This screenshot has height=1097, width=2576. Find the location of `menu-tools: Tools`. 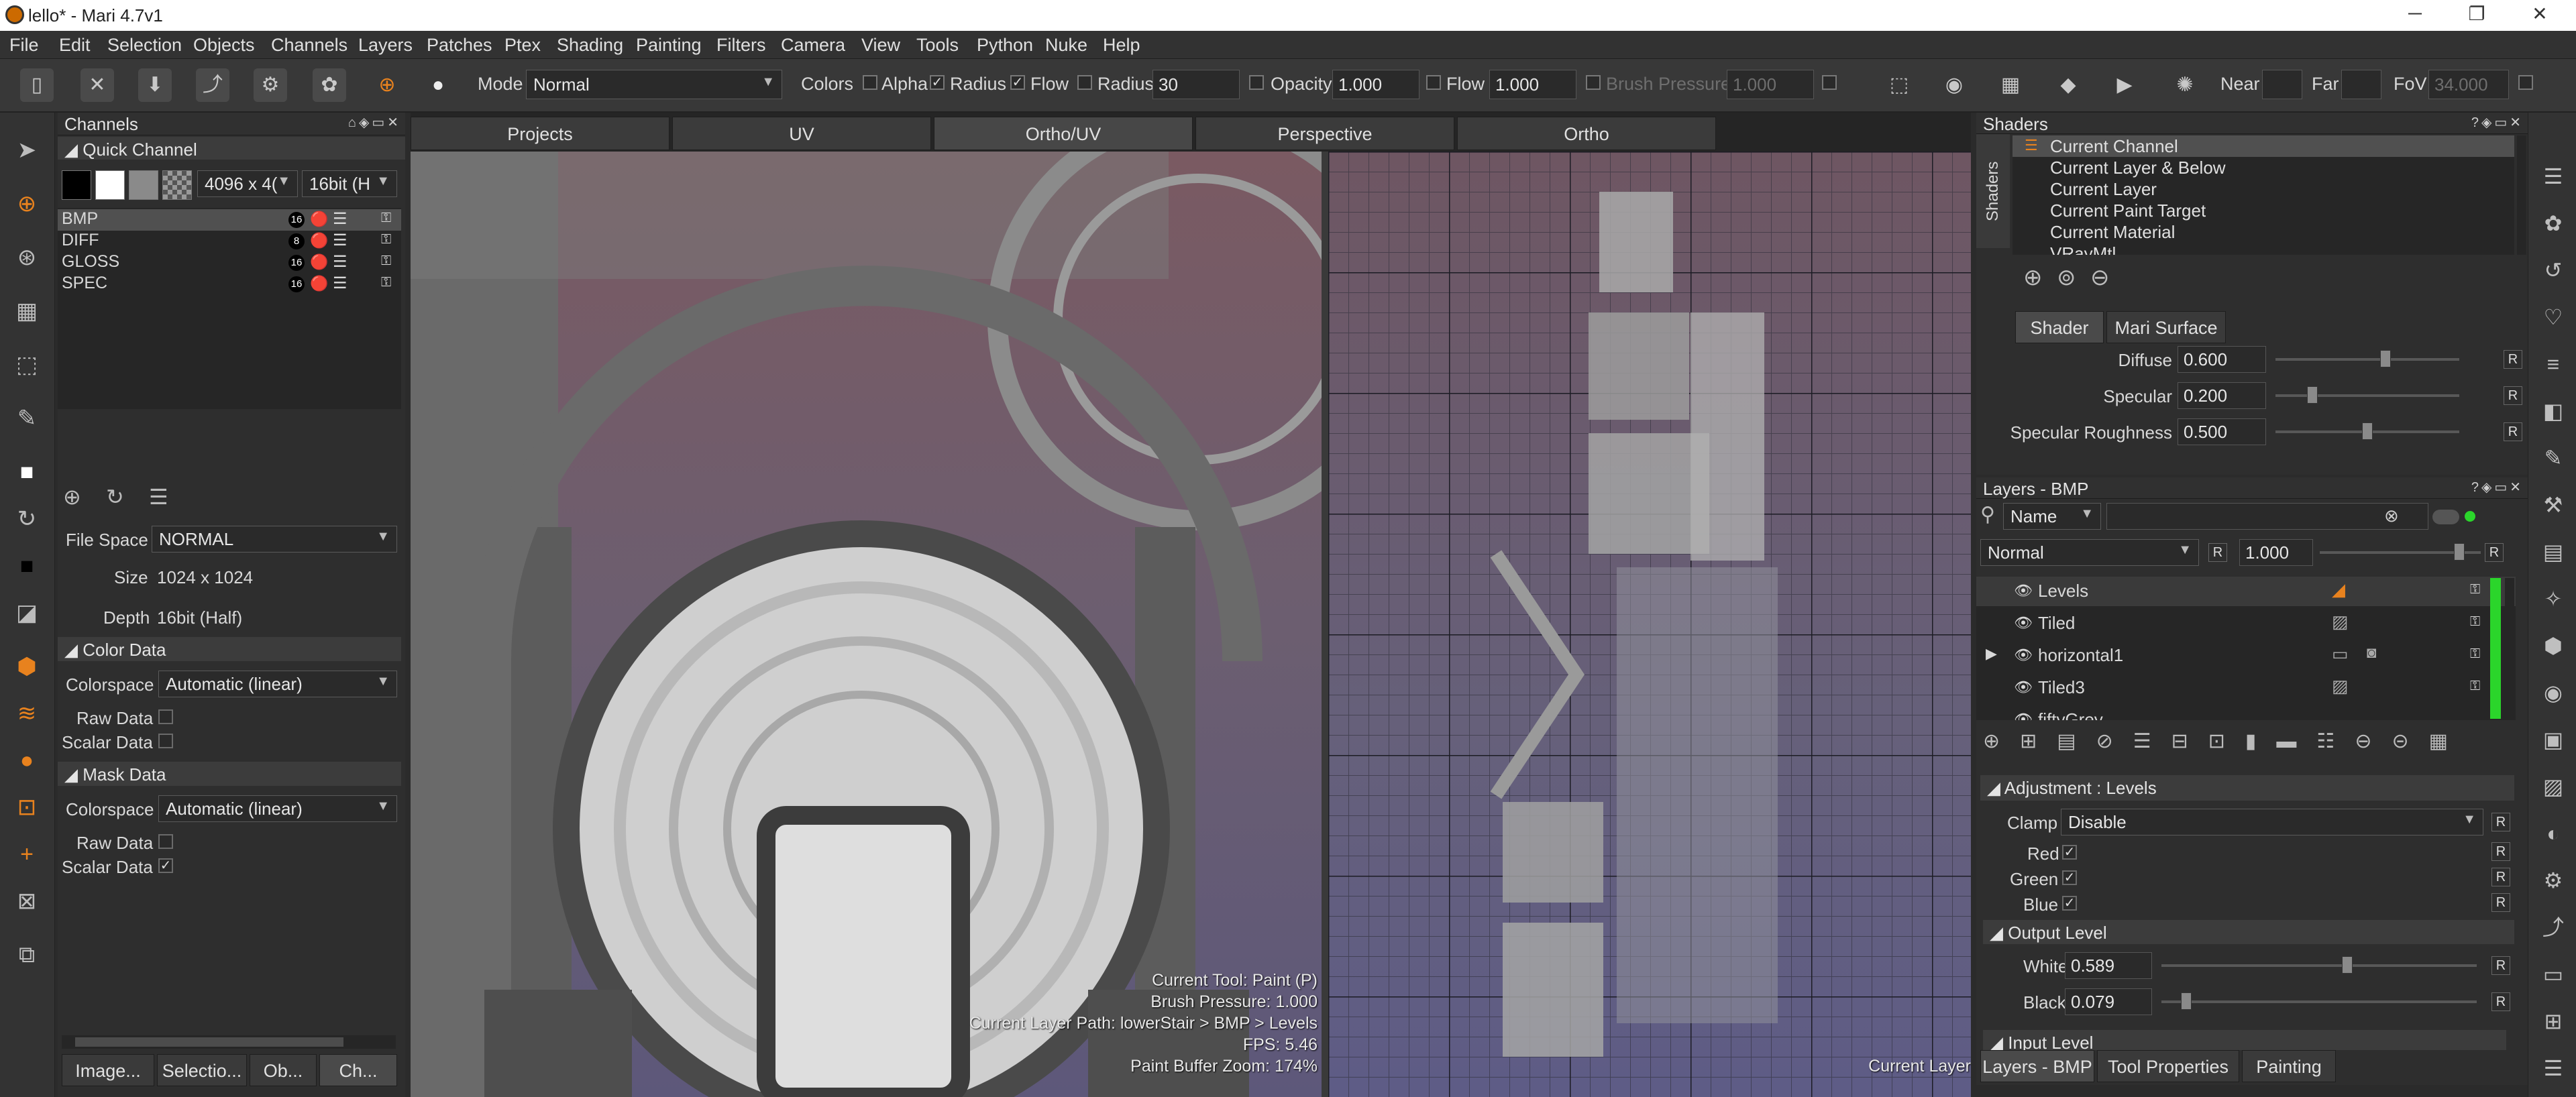

menu-tools: Tools is located at coordinates (937, 45).